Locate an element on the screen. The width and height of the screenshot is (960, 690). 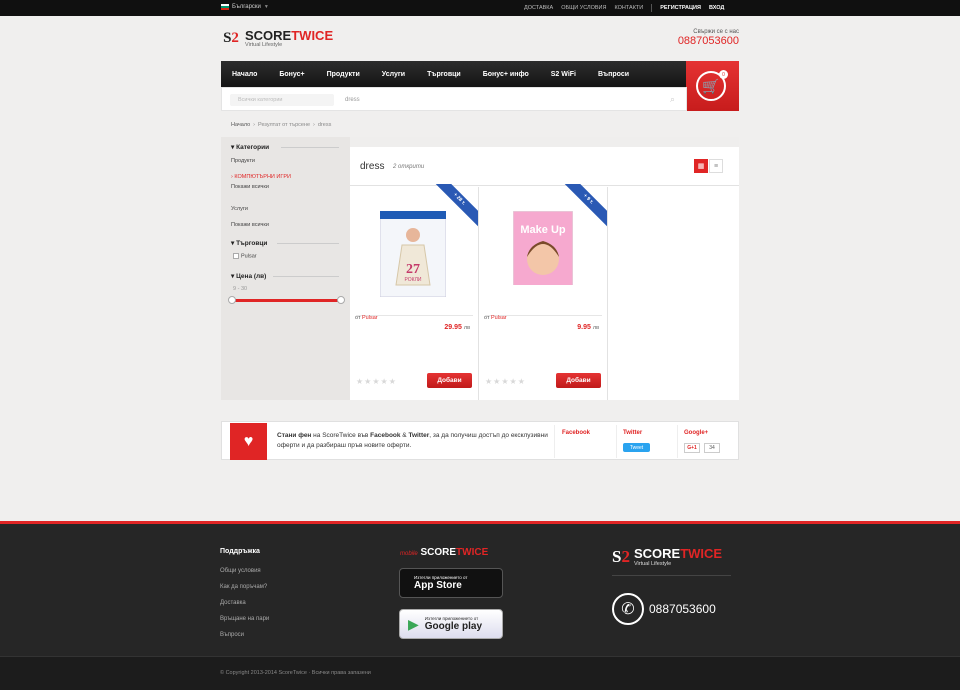
cart-count-badge: 0 is located at coordinates (723, 74).